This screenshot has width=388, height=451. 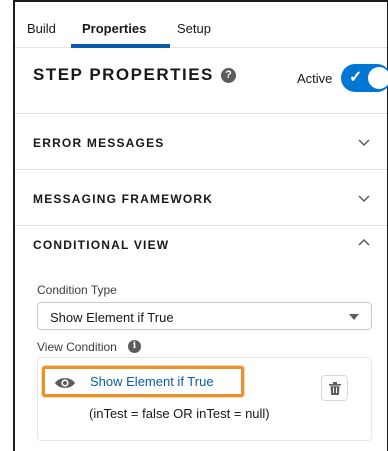 I want to click on question-icon: ?, so click(x=228, y=75).